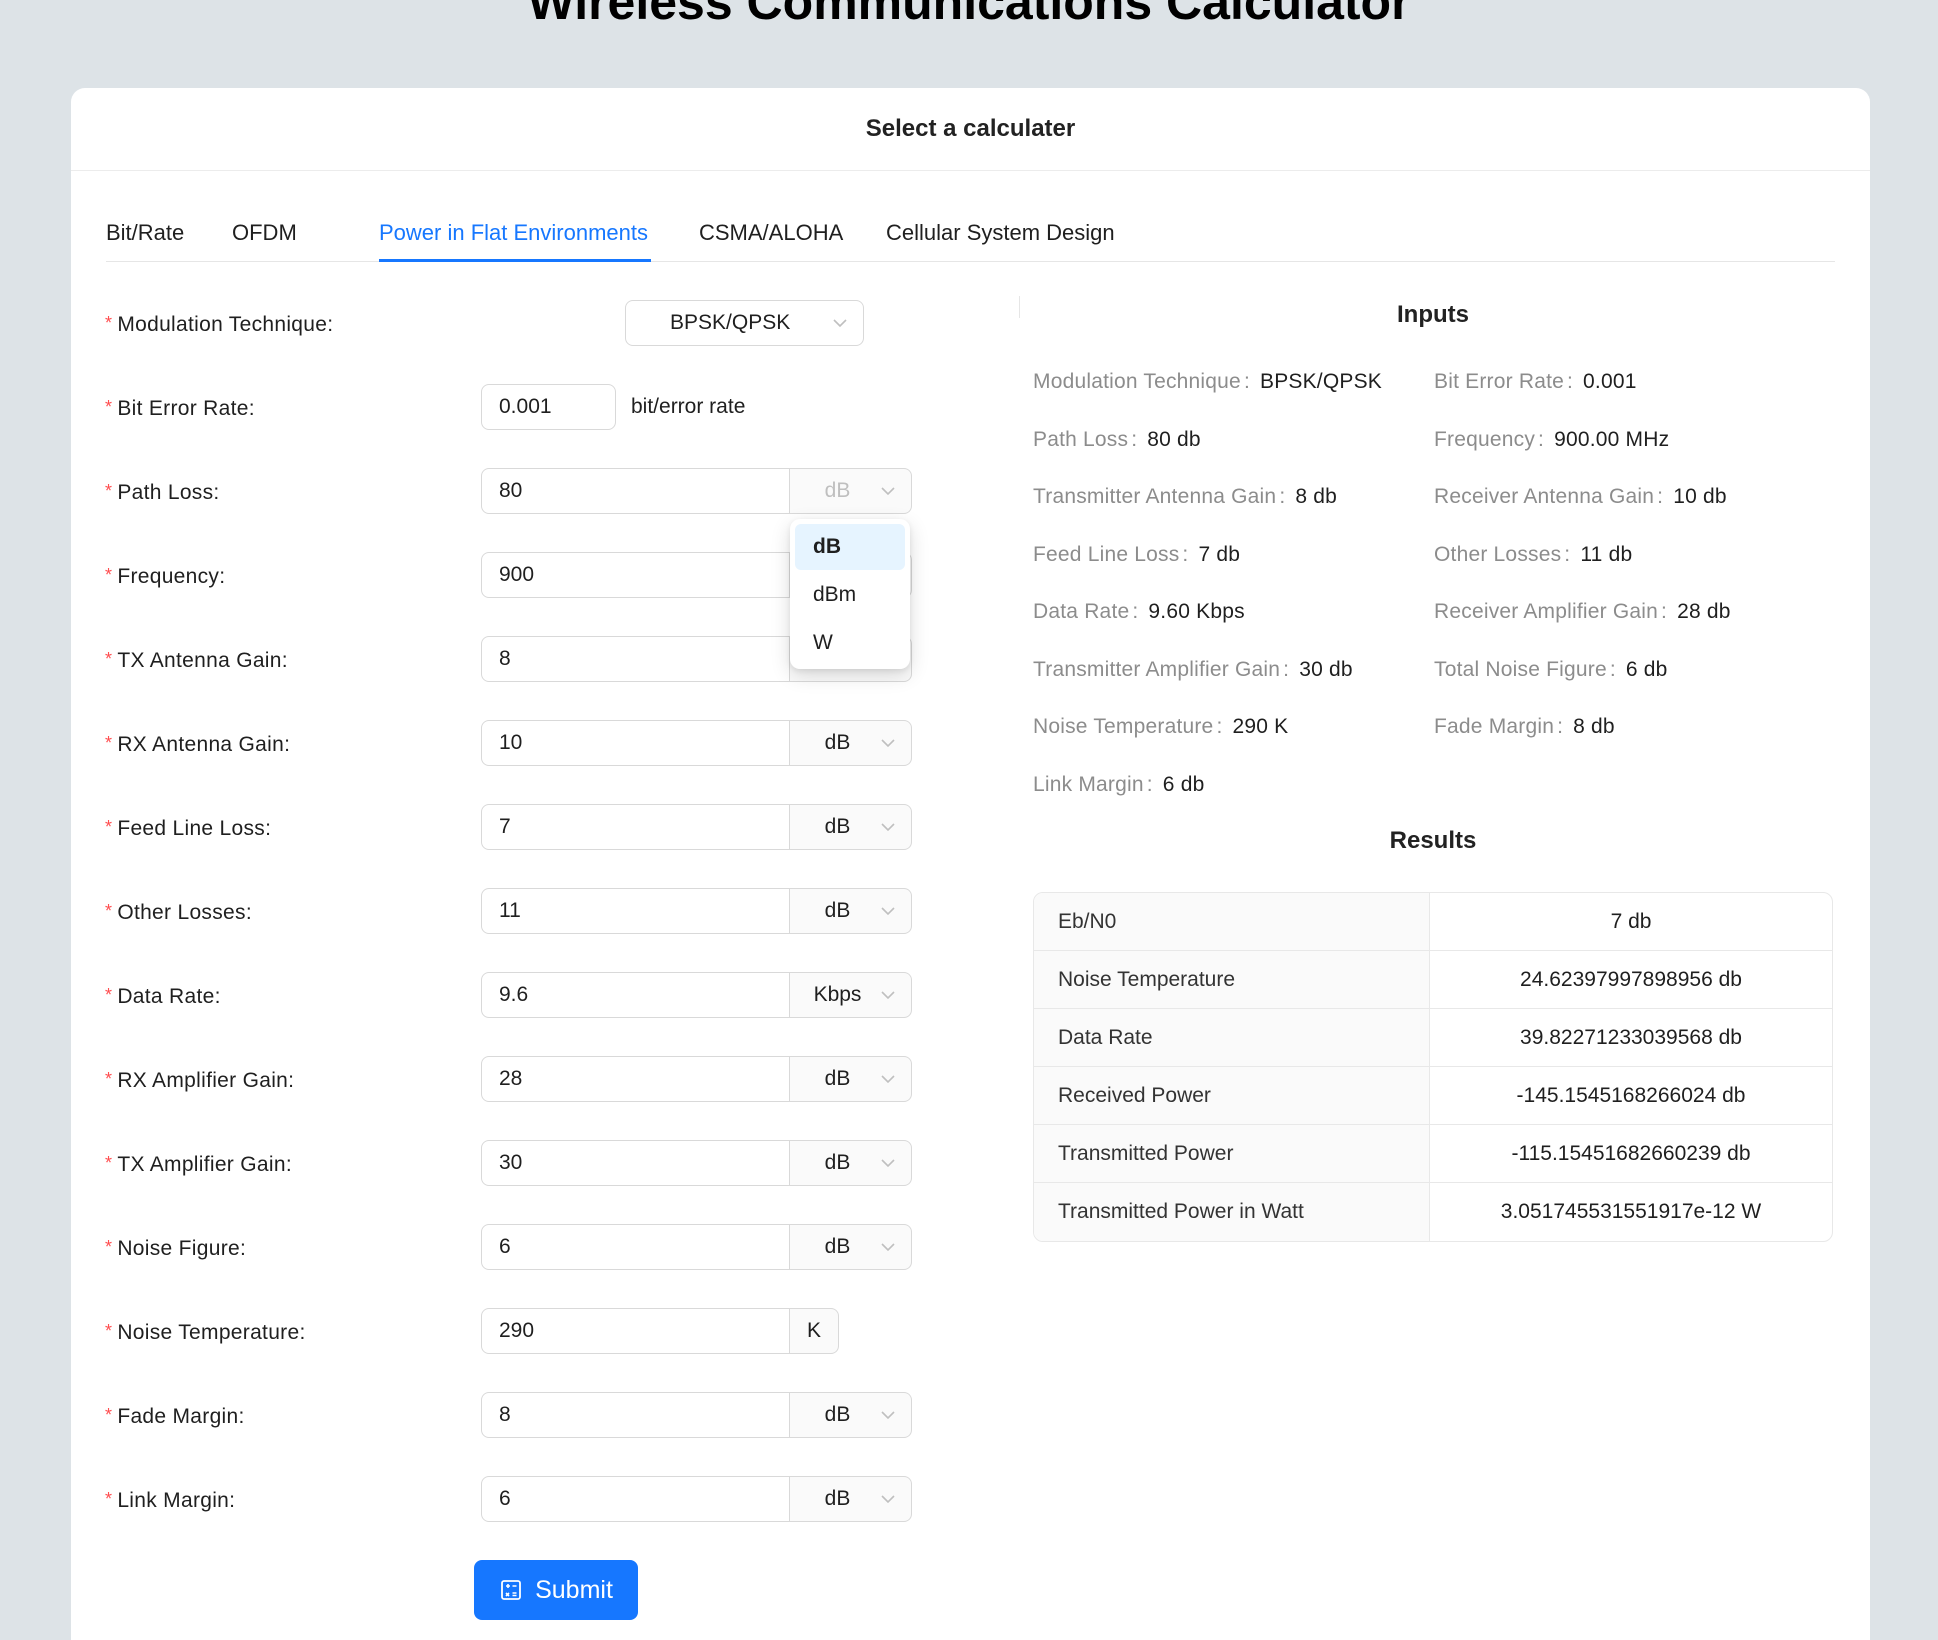 The height and width of the screenshot is (1640, 1938). Describe the element at coordinates (837, 910) in the screenshot. I see `other-losses-unit-value: dB` at that location.